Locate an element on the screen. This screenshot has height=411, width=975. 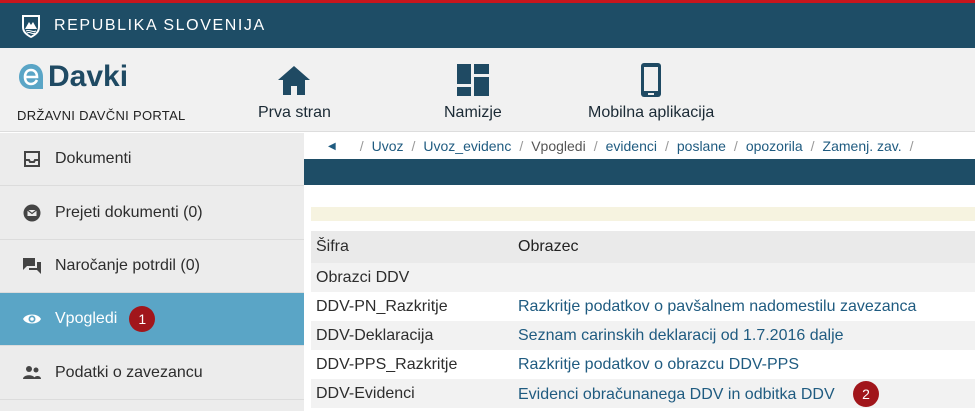
sidebar-item-prejeti-dokumenti: Prejeti dokumenti (0) is located at coordinates (152, 213).